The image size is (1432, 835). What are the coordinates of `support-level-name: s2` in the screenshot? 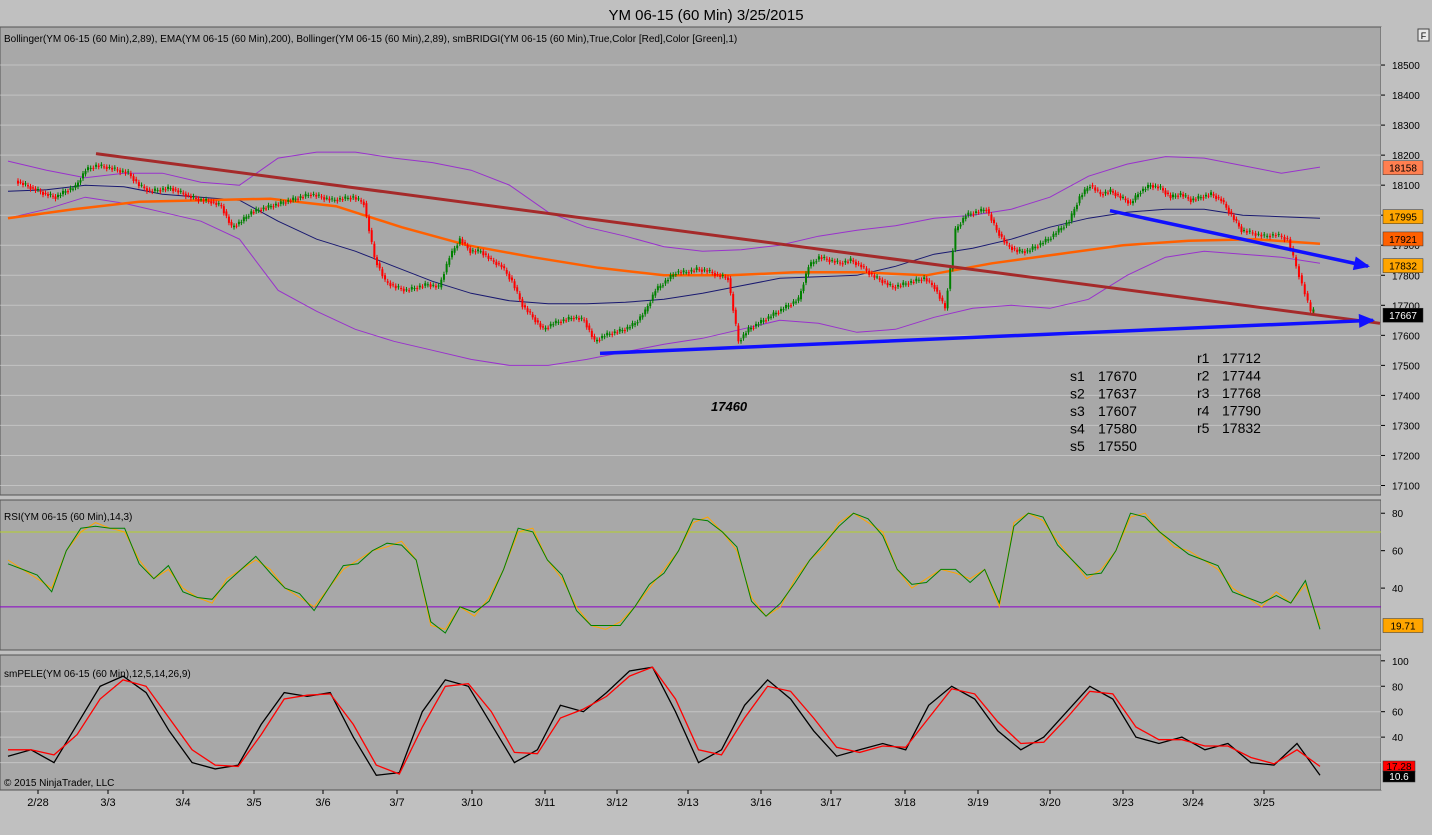 It's located at (1077, 394).